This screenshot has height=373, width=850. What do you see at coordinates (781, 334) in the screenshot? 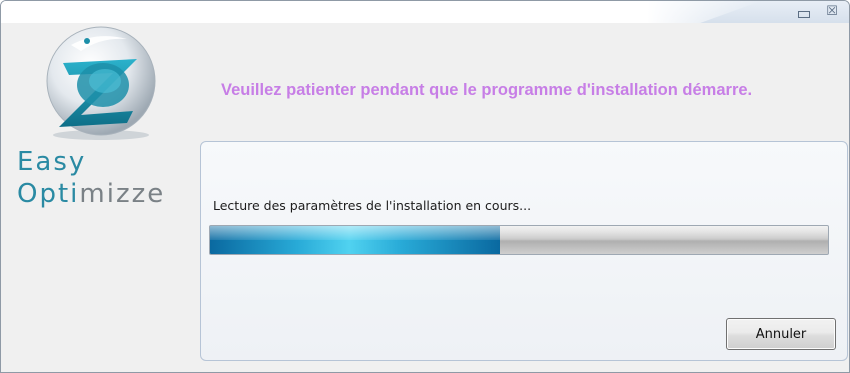
I see `cancel-button: Annuler` at bounding box center [781, 334].